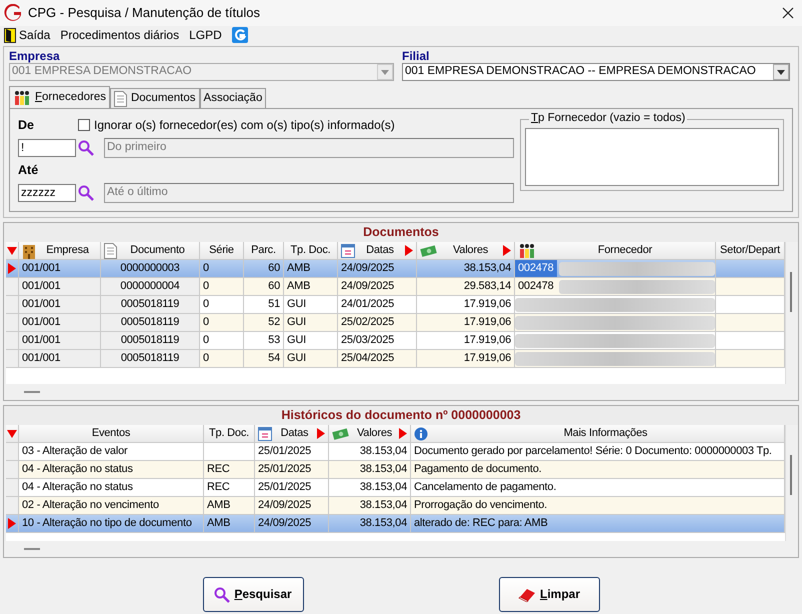 The width and height of the screenshot is (802, 614). What do you see at coordinates (13, 13) in the screenshot?
I see `logo-icon` at bounding box center [13, 13].